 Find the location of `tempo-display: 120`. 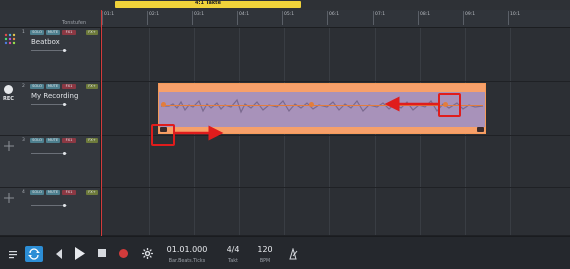

tempo-display: 120 is located at coordinates (265, 249).